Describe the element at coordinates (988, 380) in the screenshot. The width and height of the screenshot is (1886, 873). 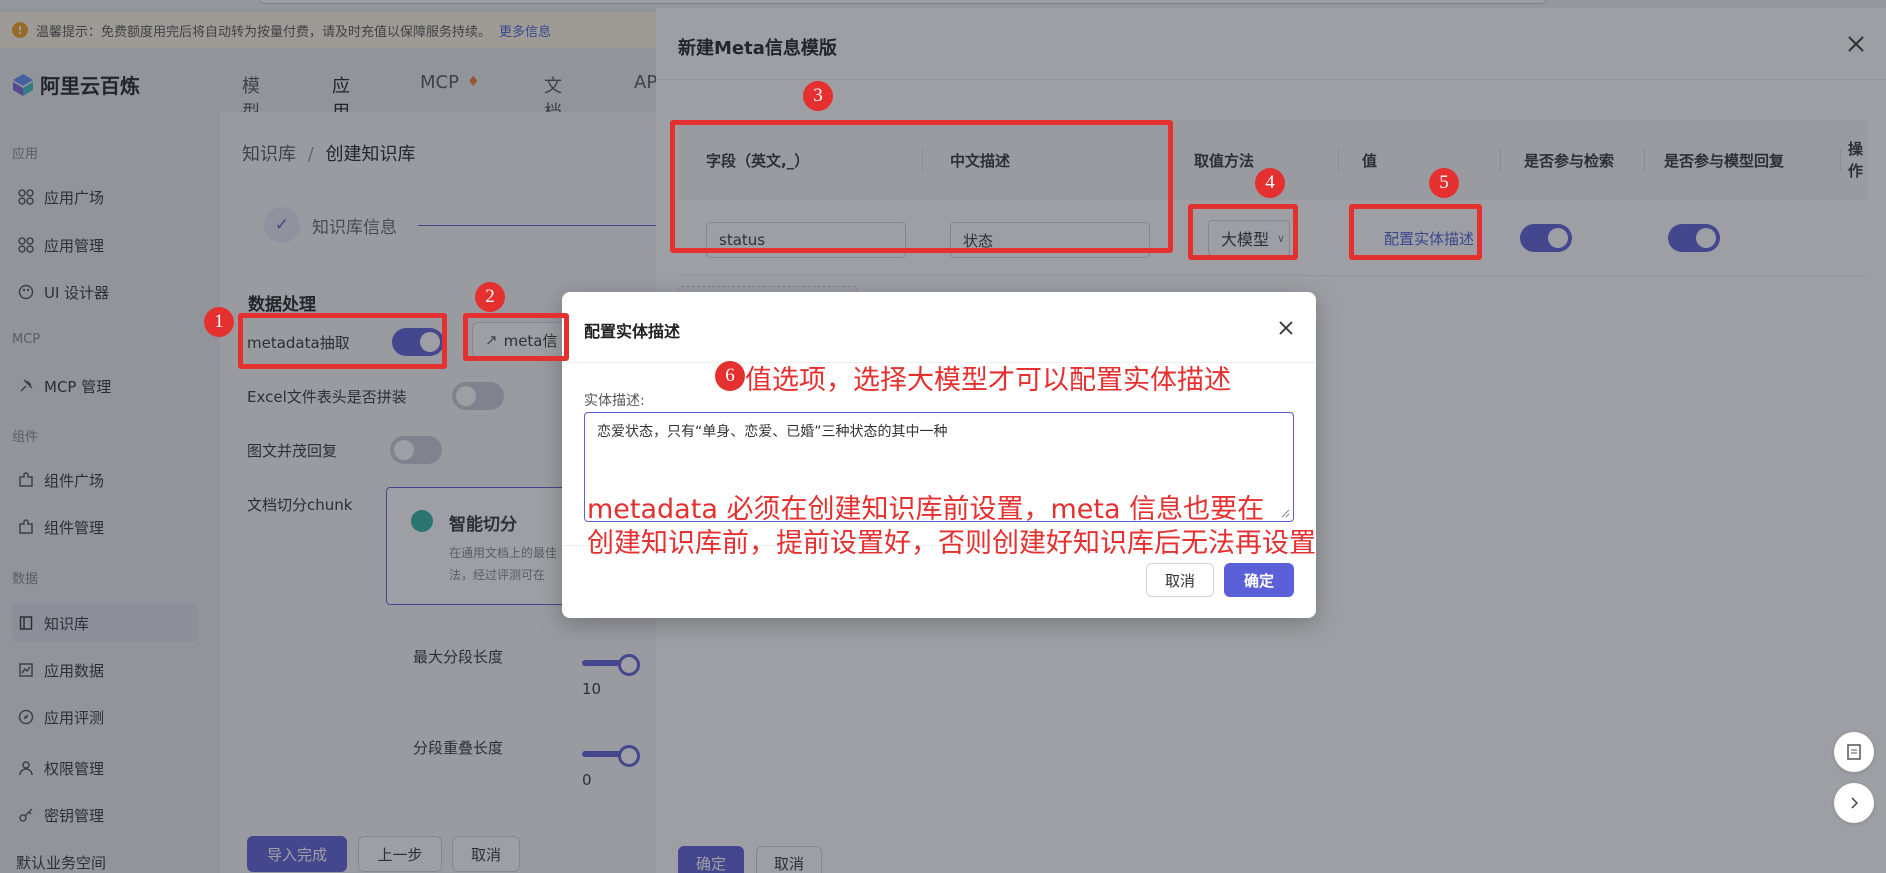
I see `annotation-note-6: 值选项，选择大模型才可以配置实体描述` at that location.